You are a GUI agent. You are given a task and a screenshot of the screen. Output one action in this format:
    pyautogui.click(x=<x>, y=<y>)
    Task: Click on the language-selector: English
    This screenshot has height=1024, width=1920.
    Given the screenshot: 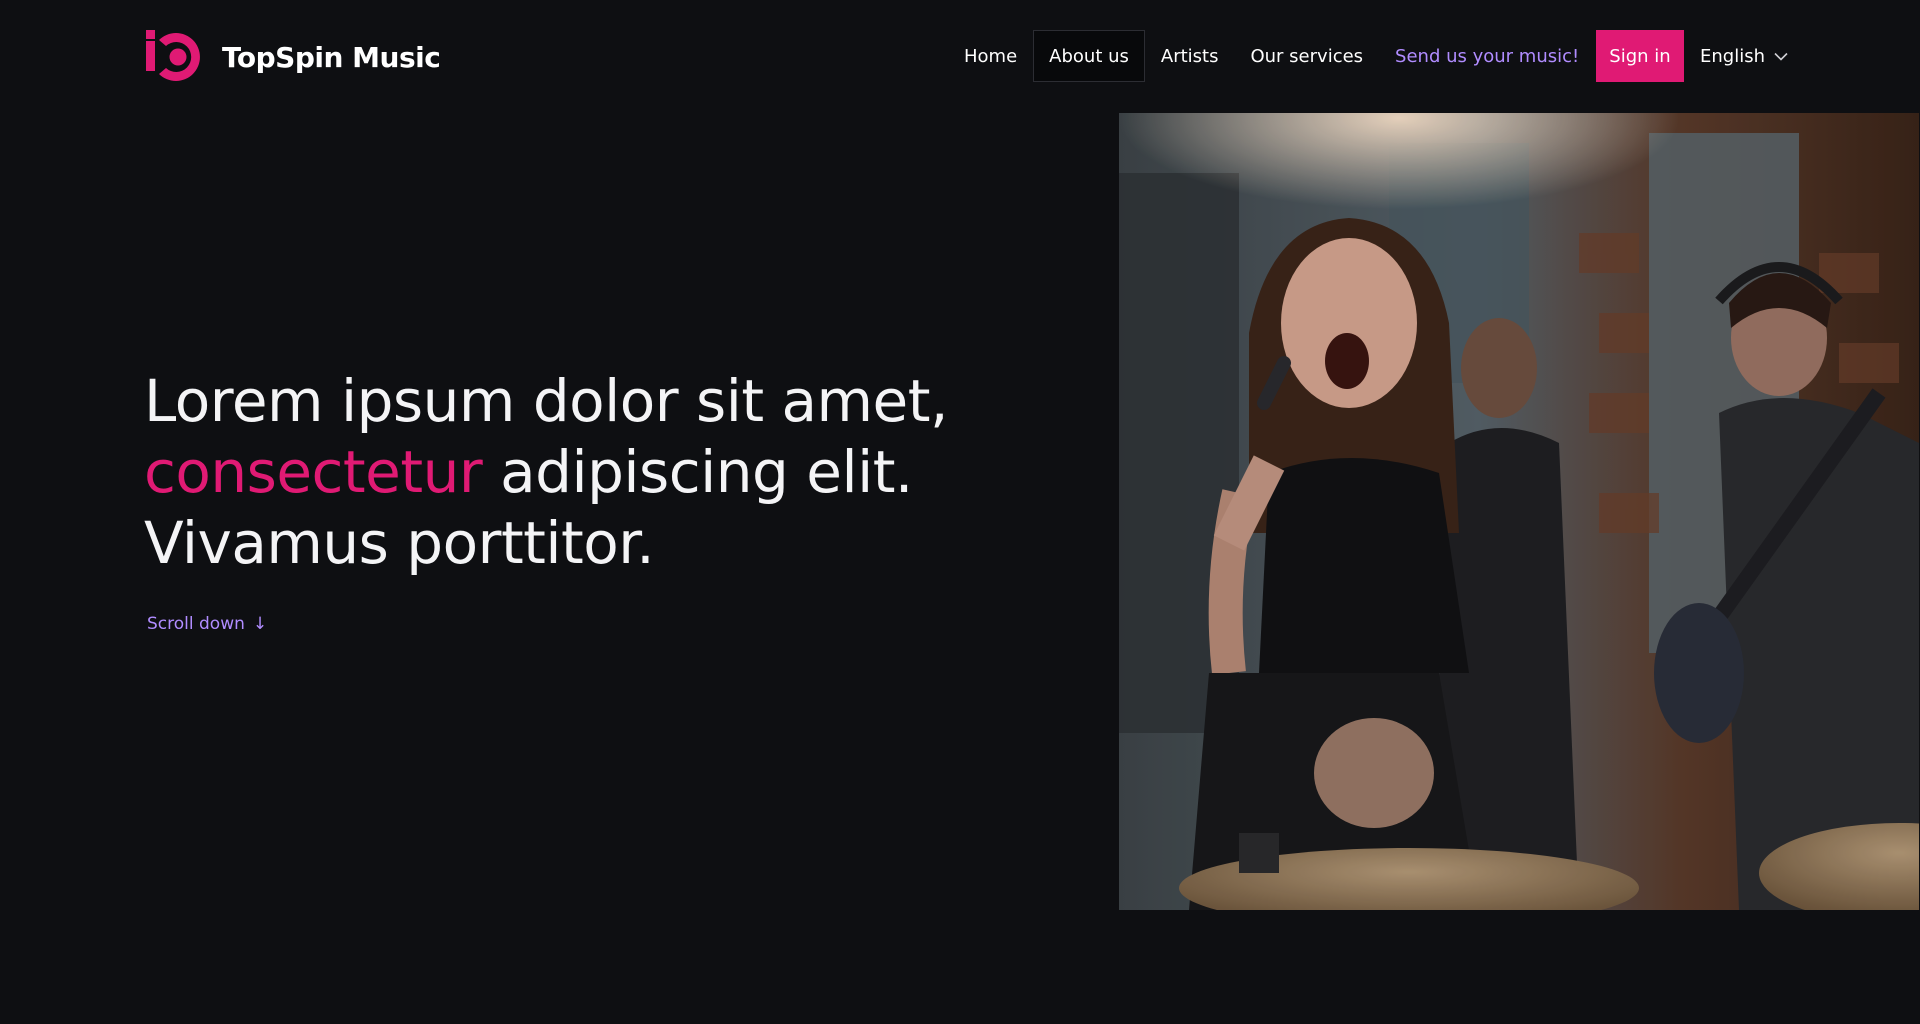 What is the action you would take?
    pyautogui.click(x=1744, y=56)
    